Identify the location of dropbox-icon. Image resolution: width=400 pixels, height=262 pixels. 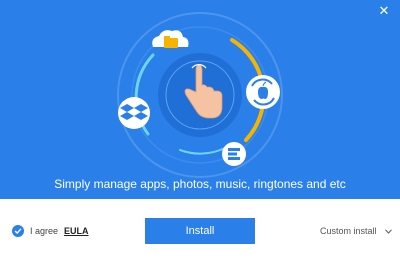
(134, 113).